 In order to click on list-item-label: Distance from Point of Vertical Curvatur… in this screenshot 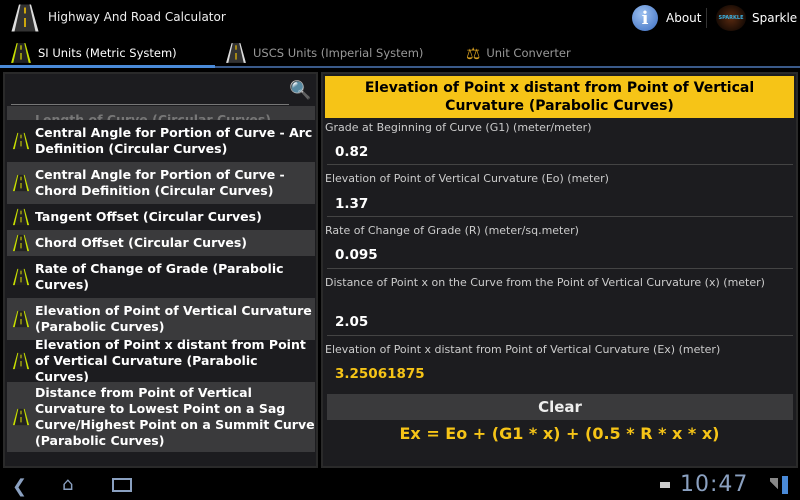, I will do `click(175, 416)`.